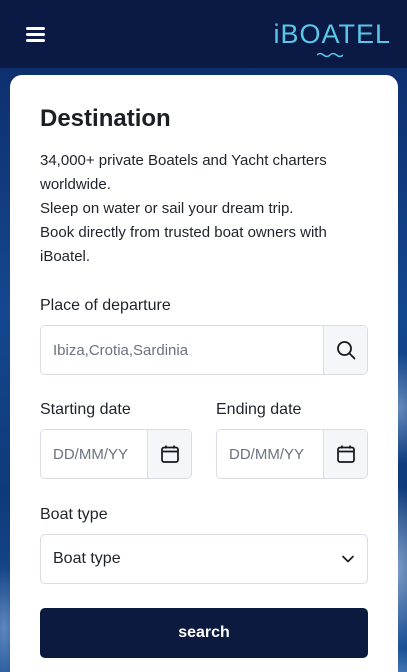 This screenshot has height=672, width=407. What do you see at coordinates (85, 409) in the screenshot?
I see `start-date-label: Starting date` at bounding box center [85, 409].